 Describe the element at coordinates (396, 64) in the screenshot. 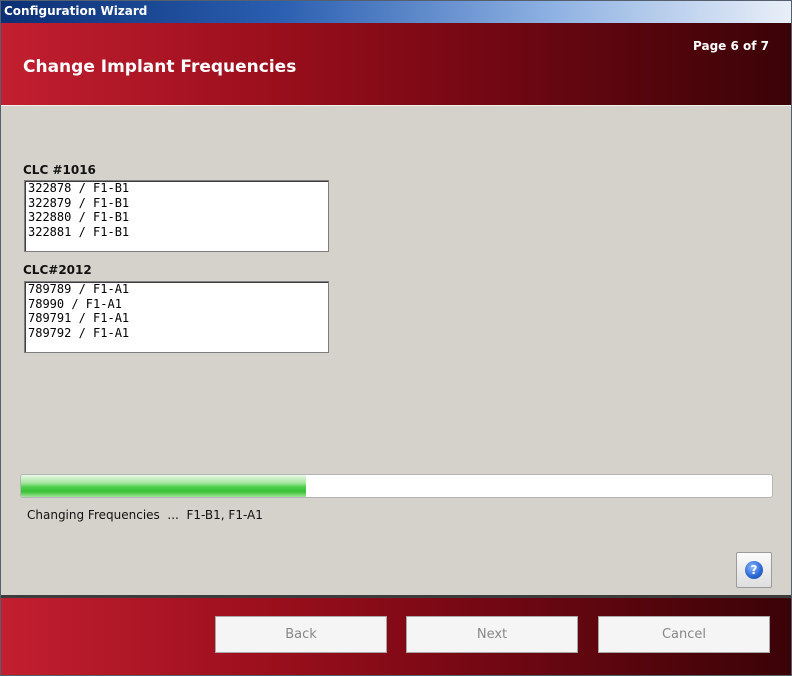

I see `wizard-header: Change Implant Frequencies Page 6 of 7` at that location.